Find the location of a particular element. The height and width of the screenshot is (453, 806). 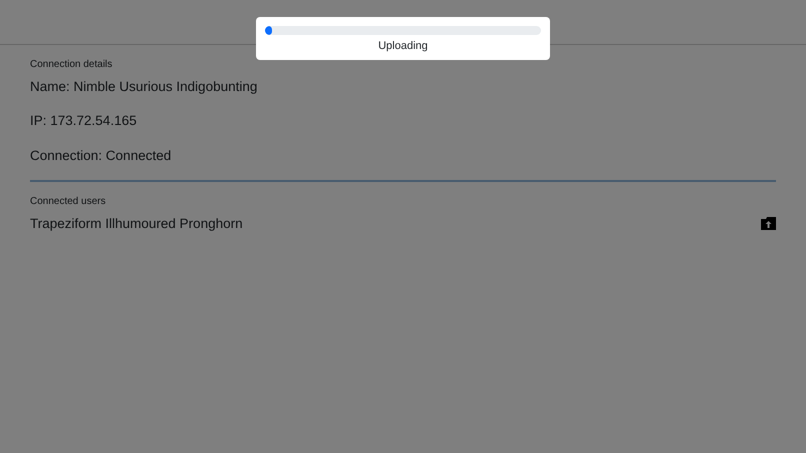

upload-status: Uploading is located at coordinates (403, 46).